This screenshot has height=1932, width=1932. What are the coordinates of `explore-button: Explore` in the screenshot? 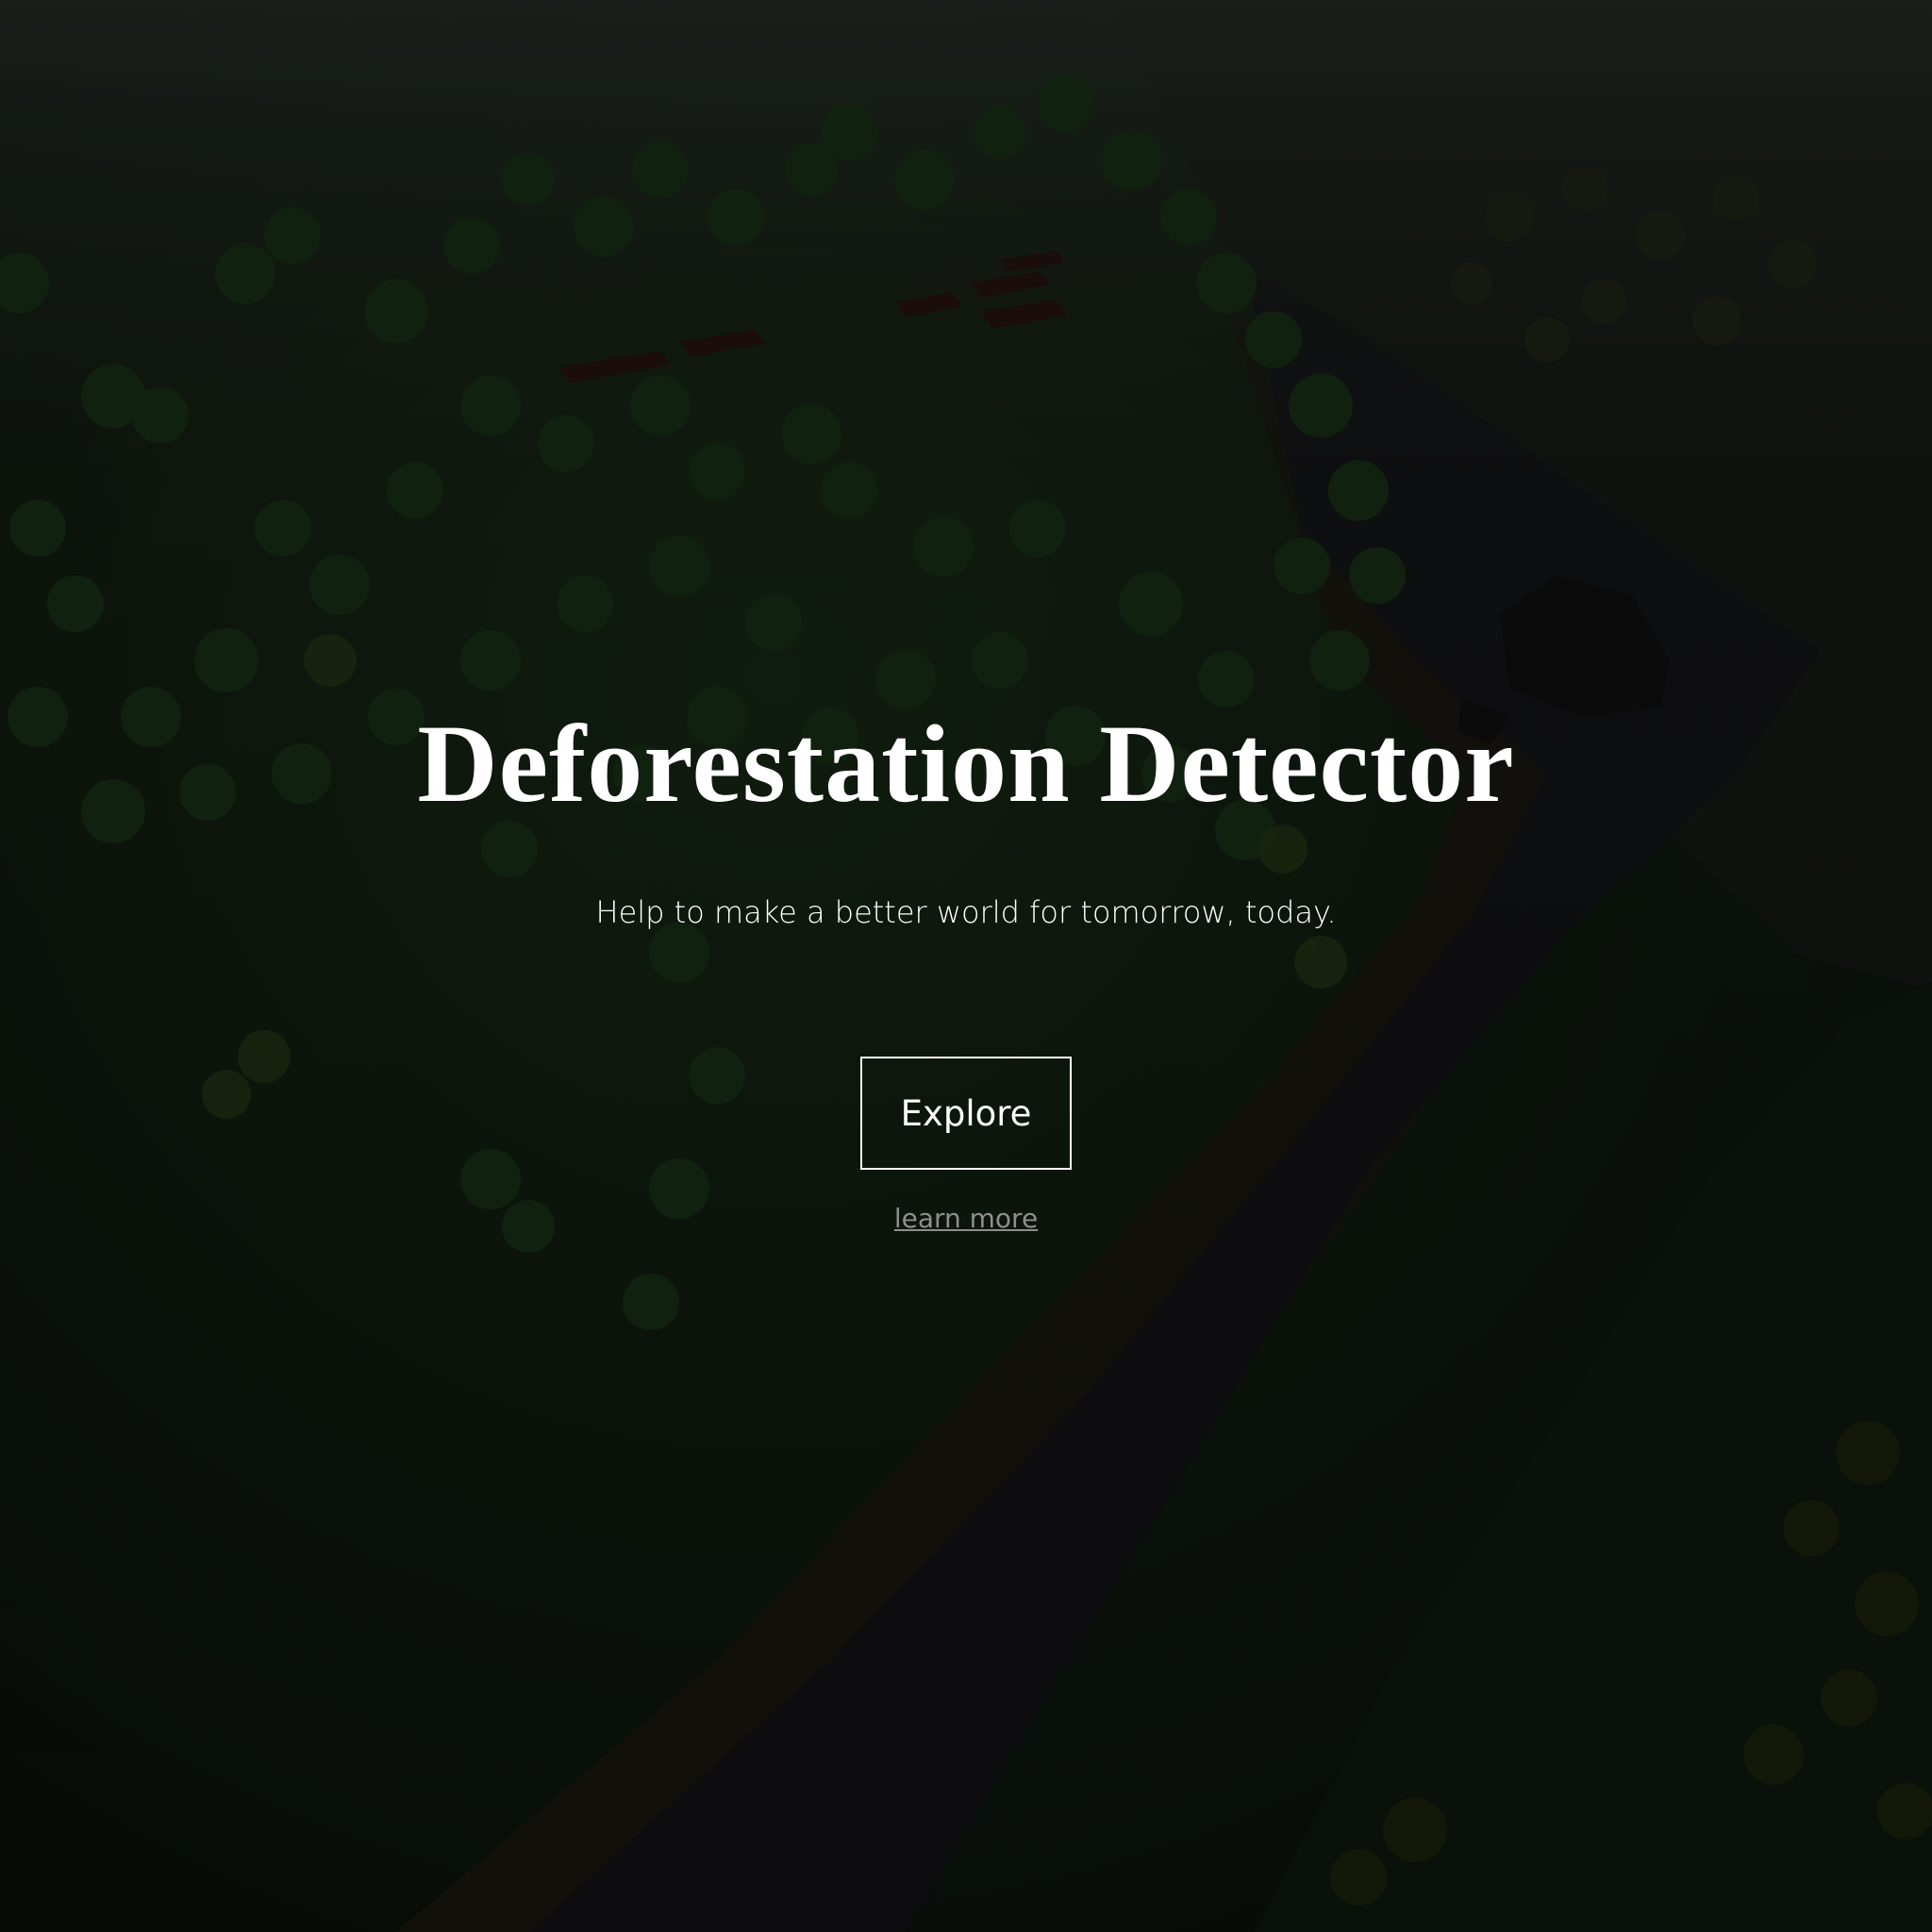 It's located at (966, 1113).